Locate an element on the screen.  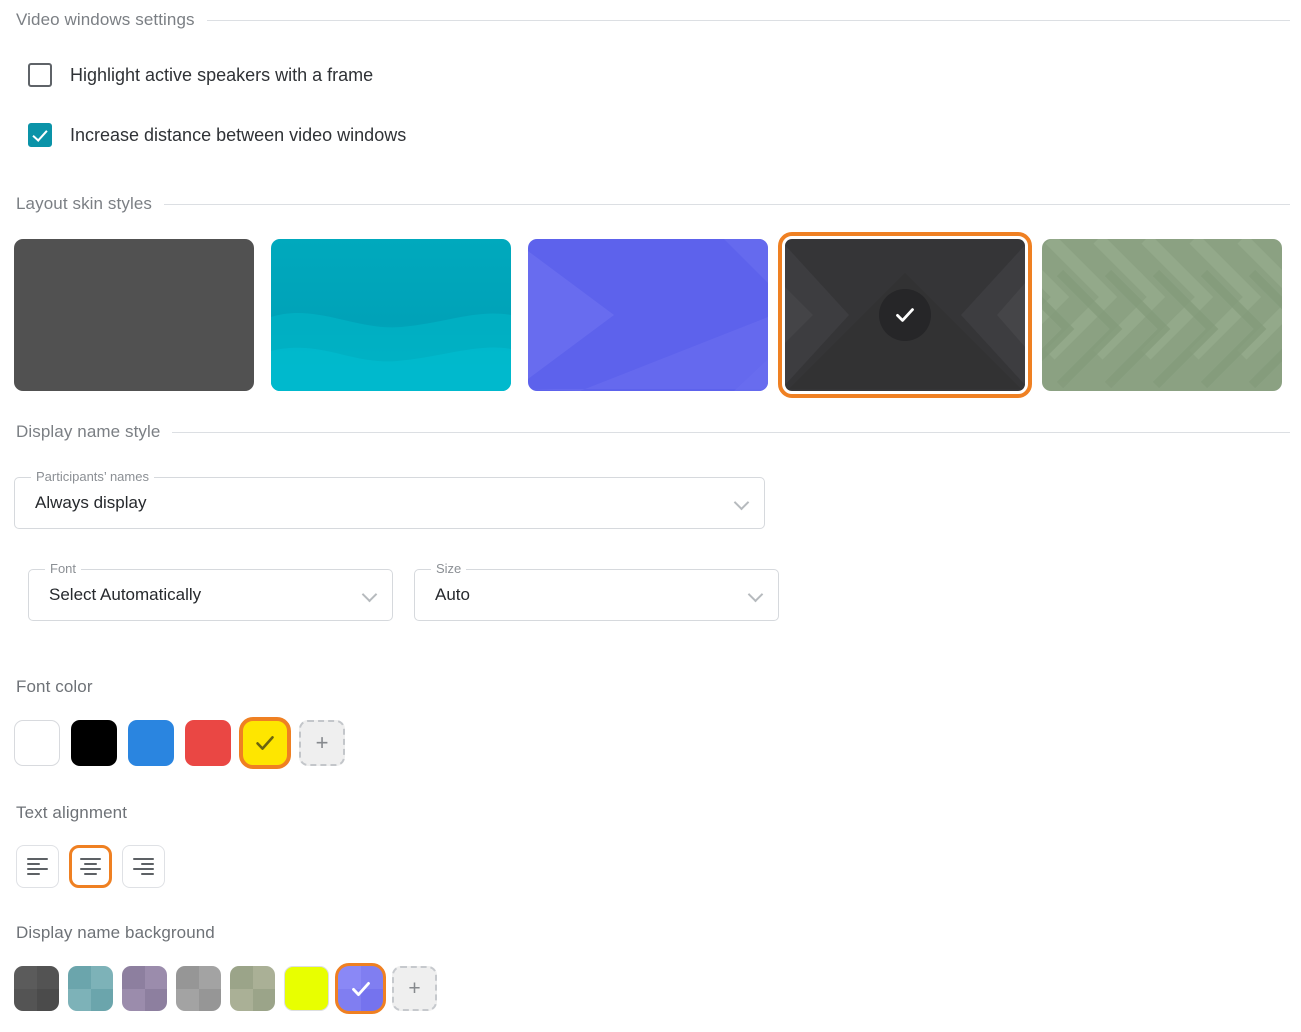
bg-swatch-yellow is located at coordinates (306, 988).